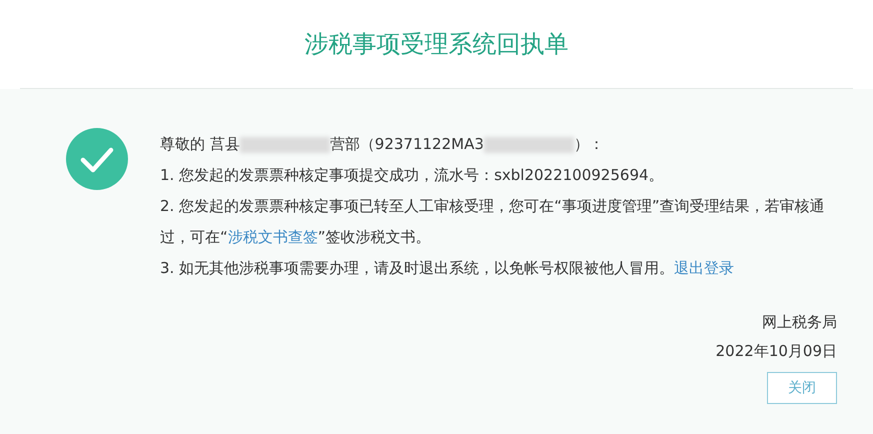 The height and width of the screenshot is (434, 873). I want to click on notice-text: 2. 您发起的发票票种核定事项已转至人工审核受理，您可在“事项进度管理”查询受理结果，若审核通过，可在“涉税文书查签”签收涉税文书。, so click(493, 222).